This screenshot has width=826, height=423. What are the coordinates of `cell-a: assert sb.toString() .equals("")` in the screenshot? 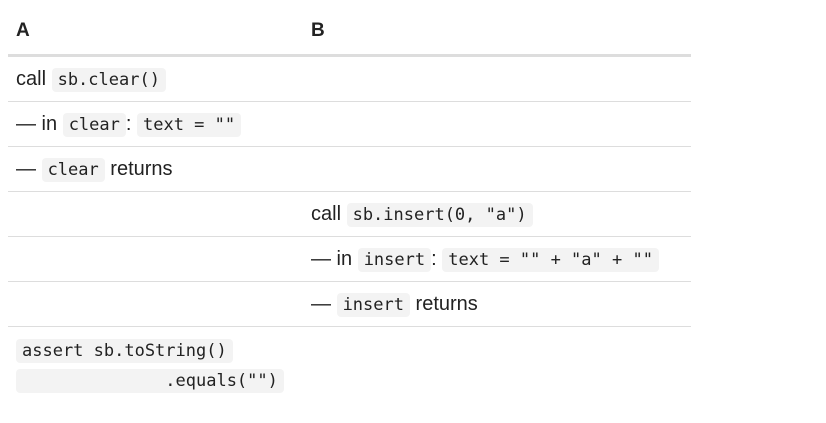 It's located at (155, 363).